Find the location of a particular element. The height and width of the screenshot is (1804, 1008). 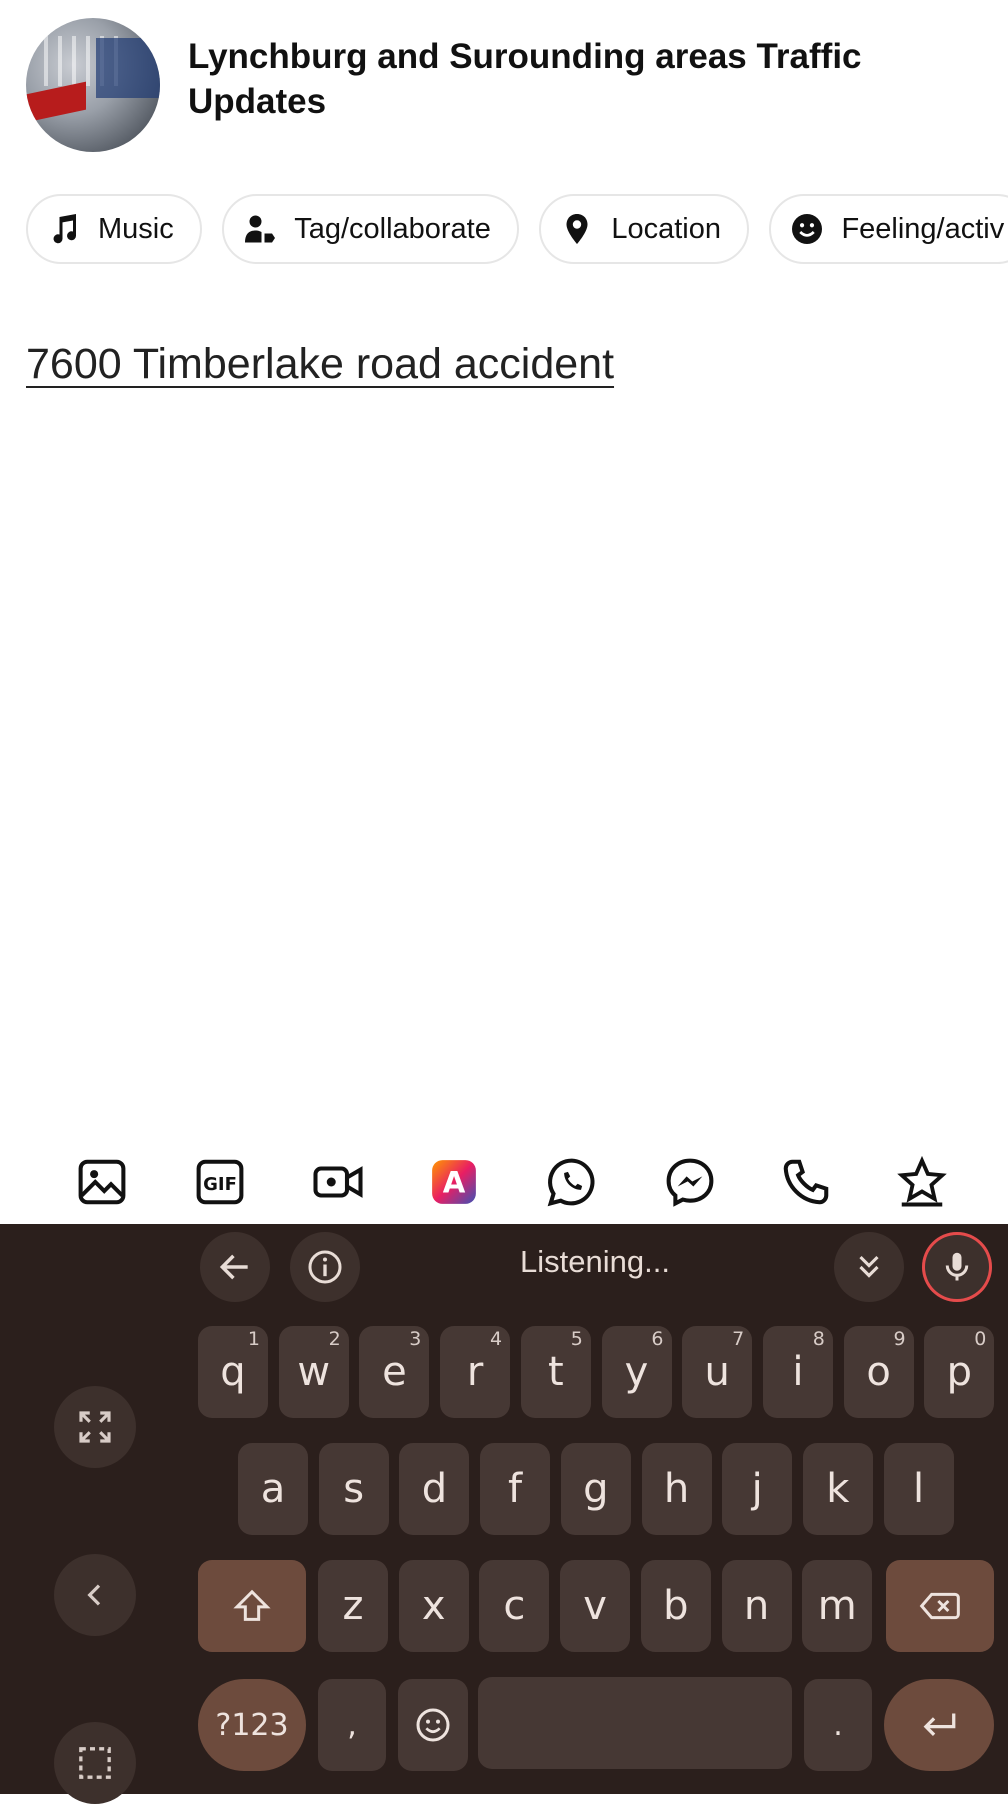

key-g: g is located at coordinates (595, 1489).